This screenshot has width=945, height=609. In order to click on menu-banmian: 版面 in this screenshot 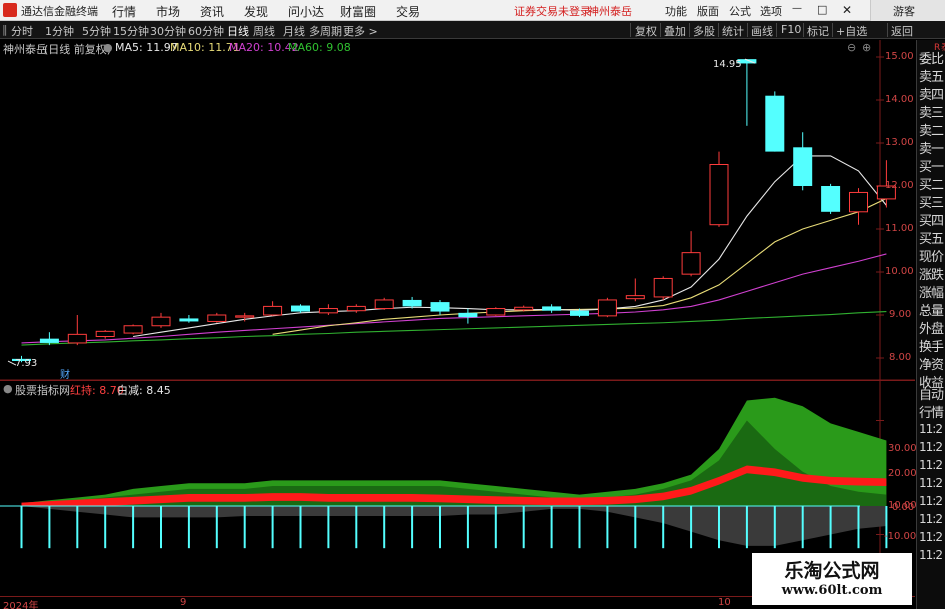, I will do `click(708, 11)`.